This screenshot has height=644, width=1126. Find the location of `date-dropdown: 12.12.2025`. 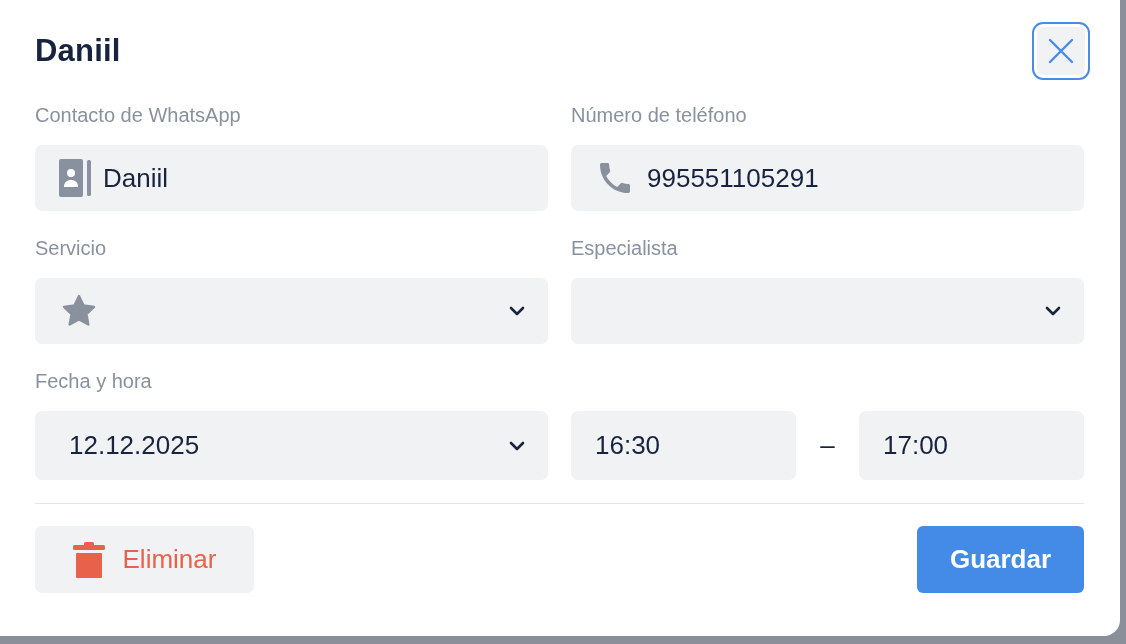

date-dropdown: 12.12.2025 is located at coordinates (291, 445).